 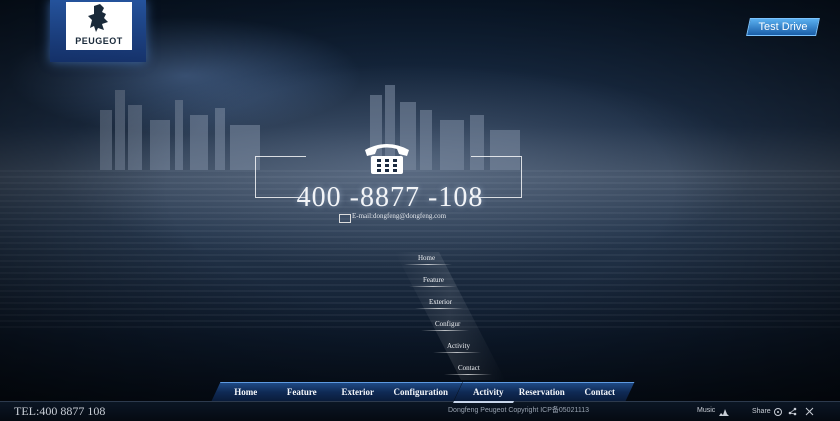 I want to click on music-equalizer-icon, so click(x=724, y=412).